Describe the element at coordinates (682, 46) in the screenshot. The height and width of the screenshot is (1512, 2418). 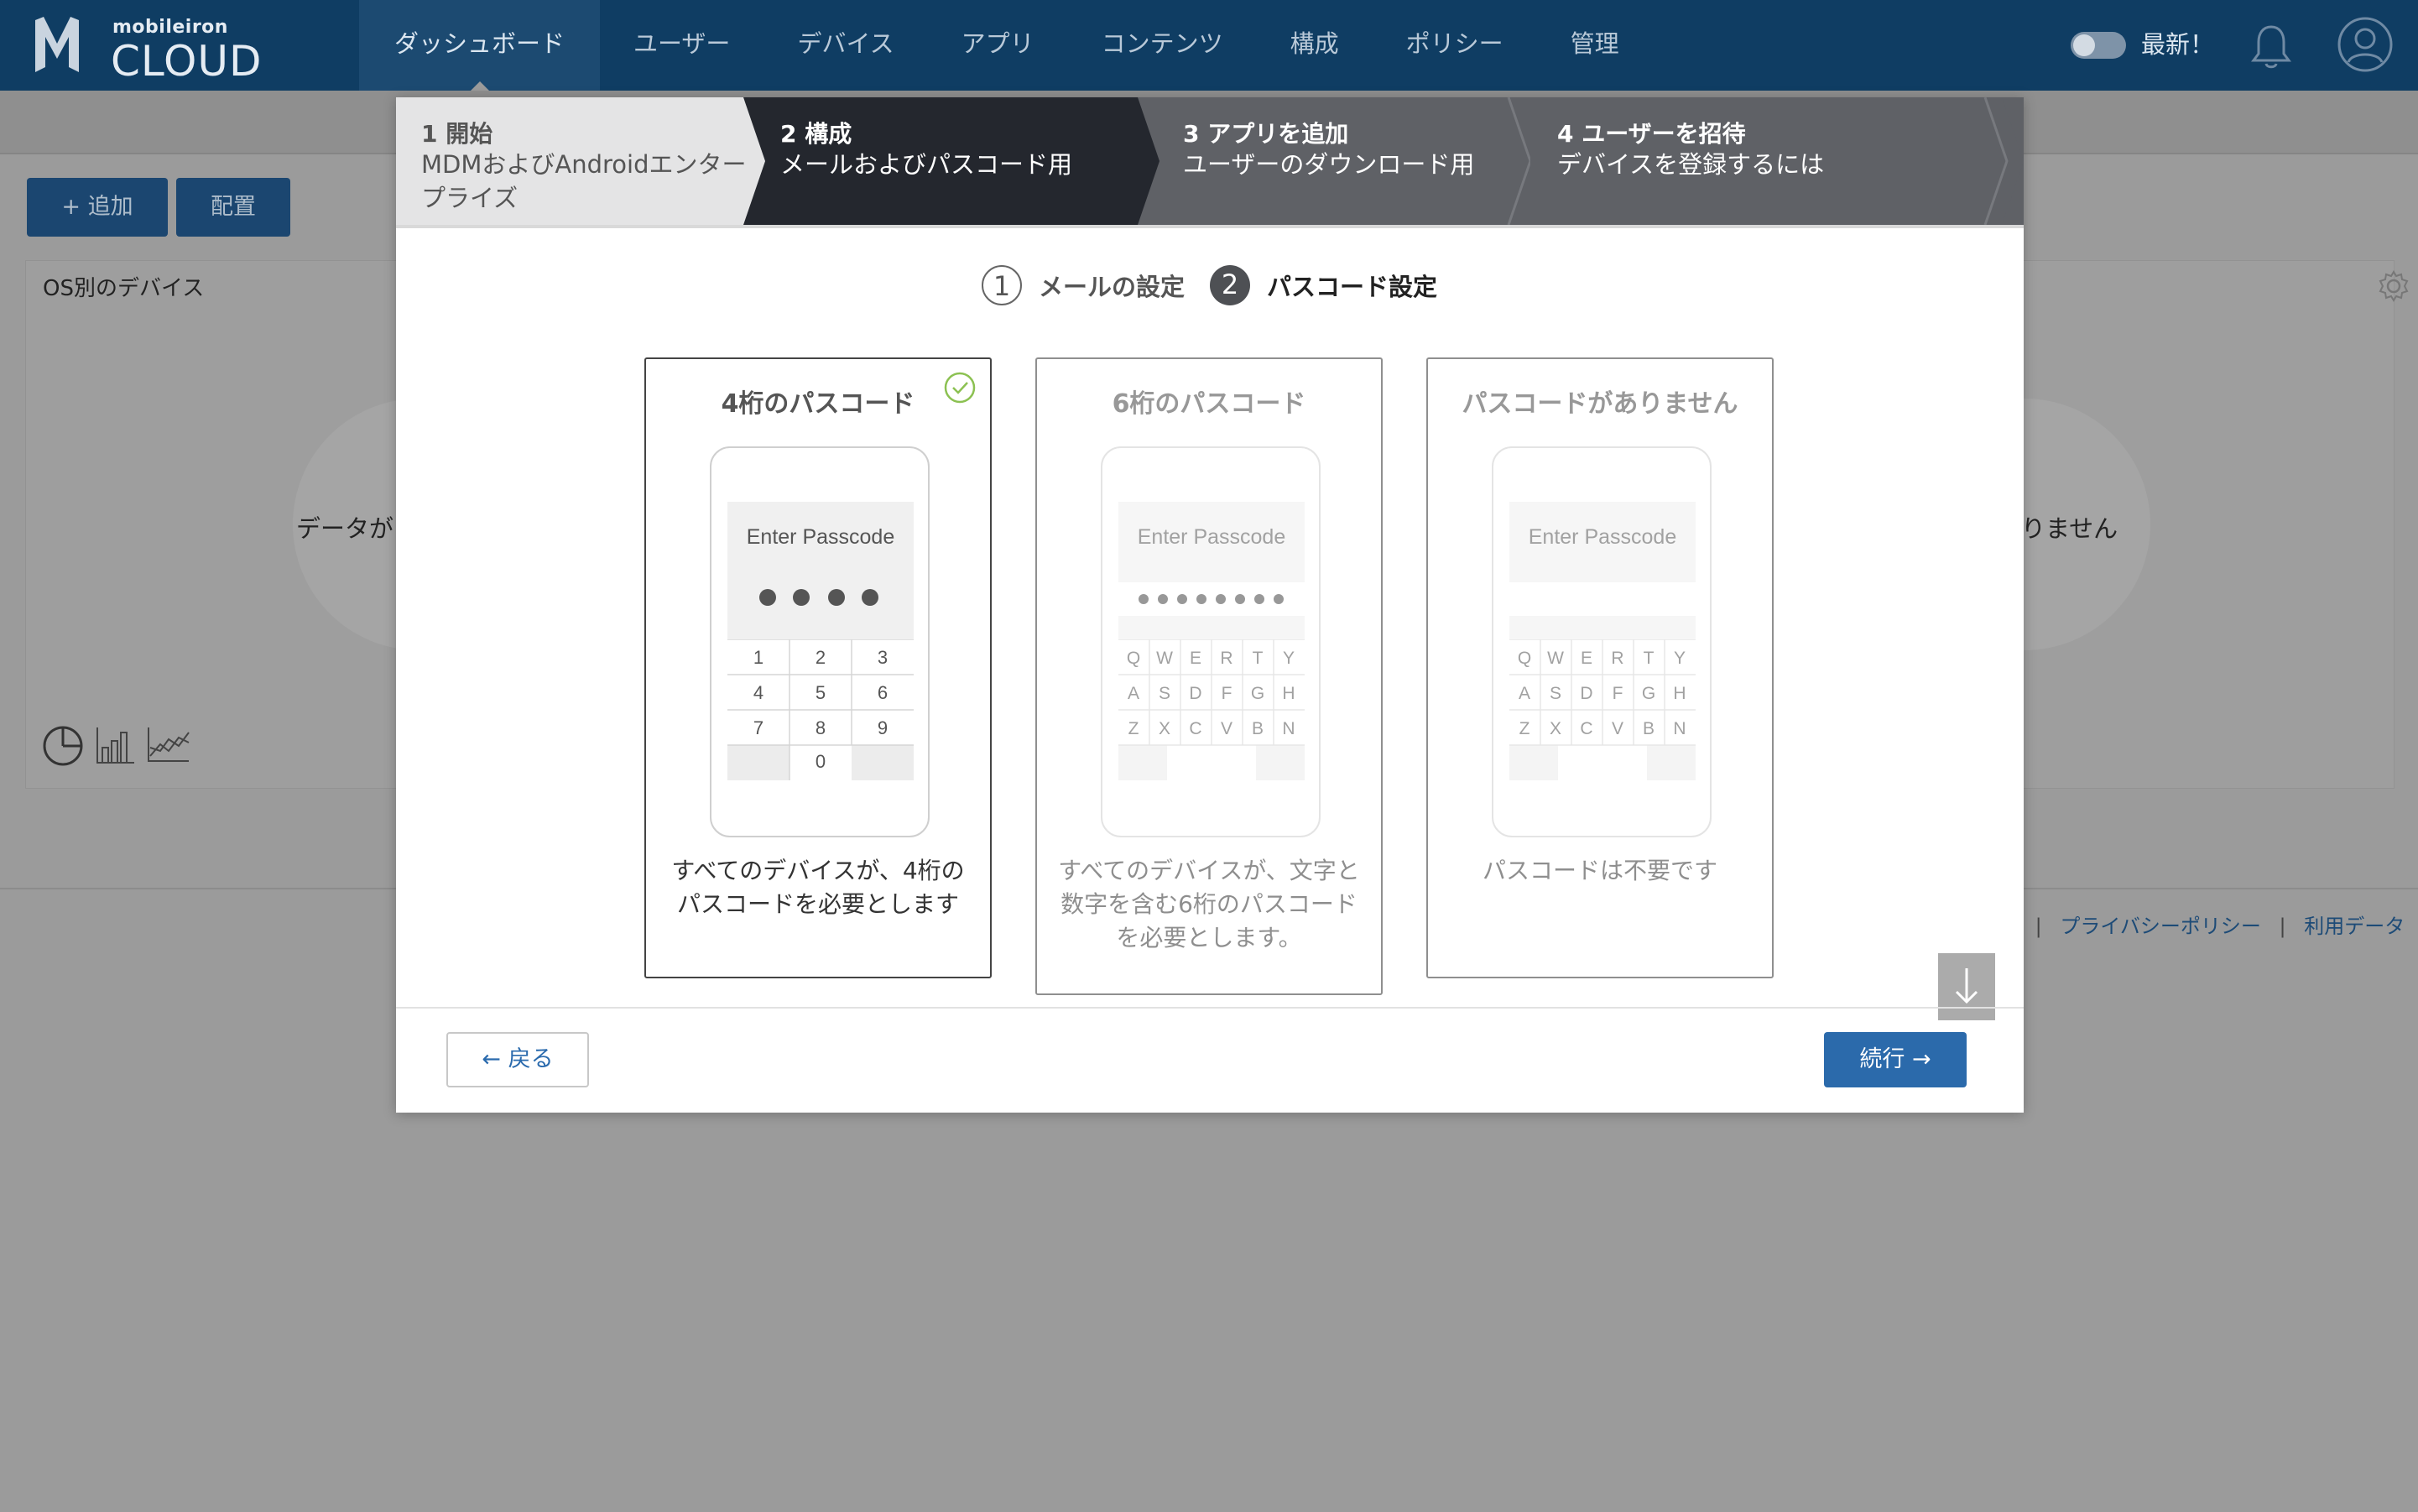
I see `nav-users: ユーザー` at that location.